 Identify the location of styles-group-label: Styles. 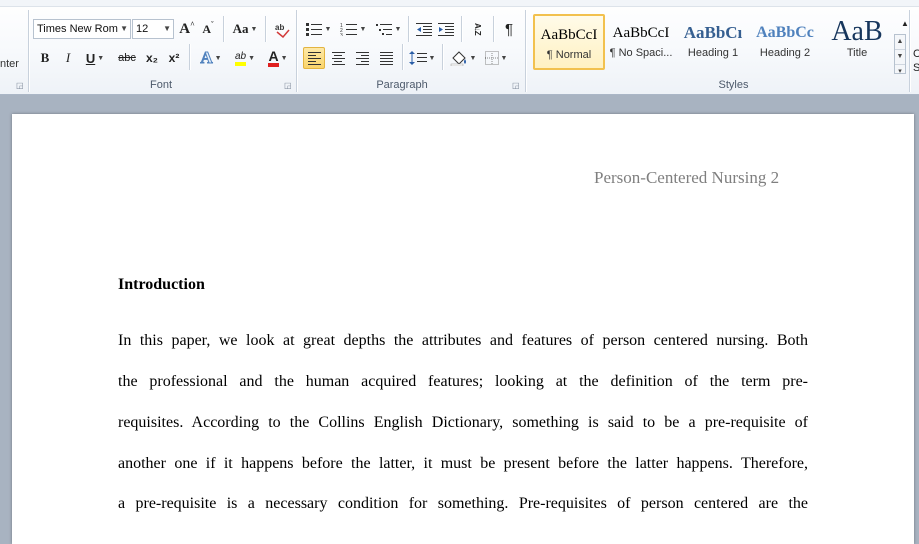
(733, 85).